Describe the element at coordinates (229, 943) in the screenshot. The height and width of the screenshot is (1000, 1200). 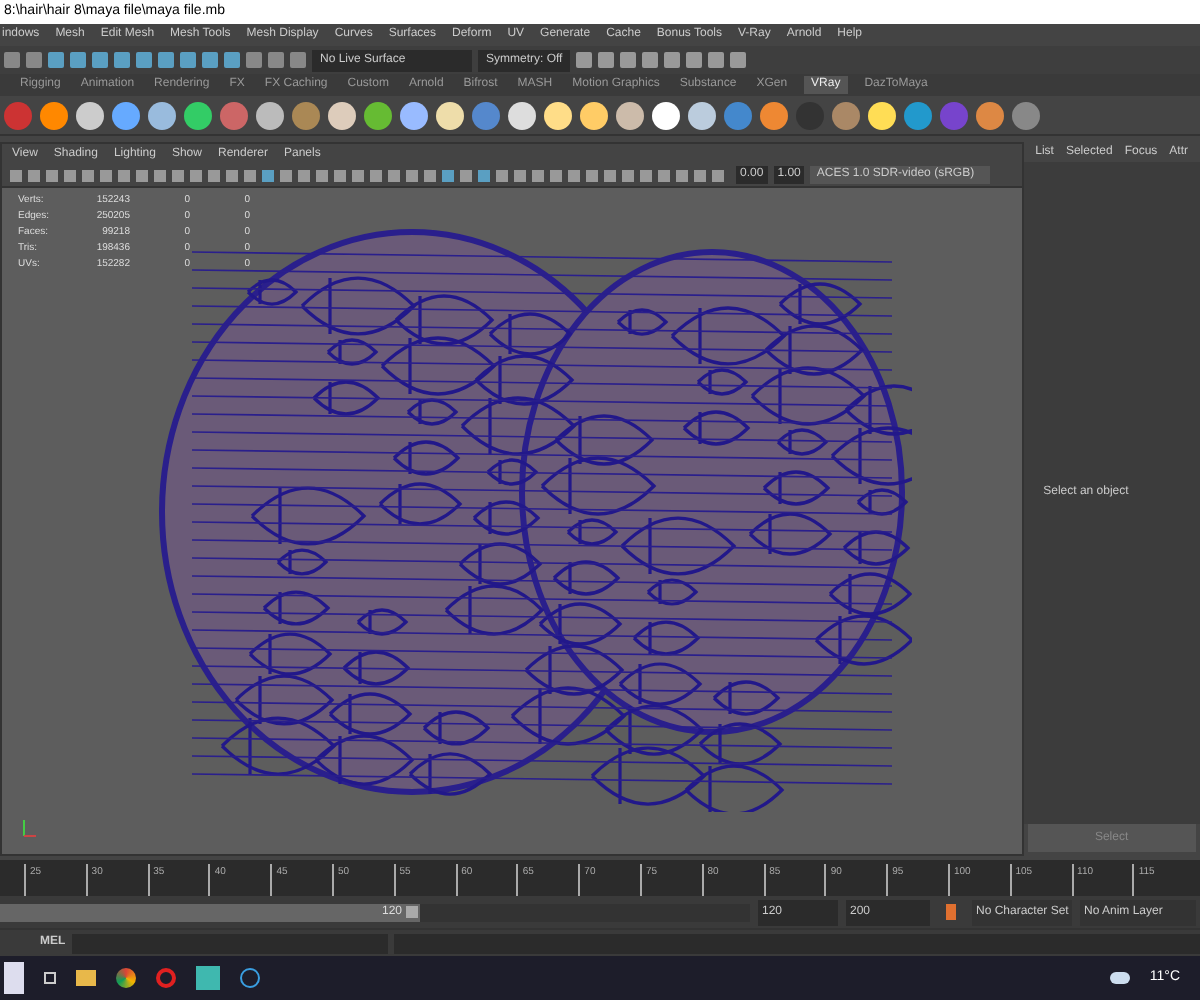
I see `command-input-field` at that location.